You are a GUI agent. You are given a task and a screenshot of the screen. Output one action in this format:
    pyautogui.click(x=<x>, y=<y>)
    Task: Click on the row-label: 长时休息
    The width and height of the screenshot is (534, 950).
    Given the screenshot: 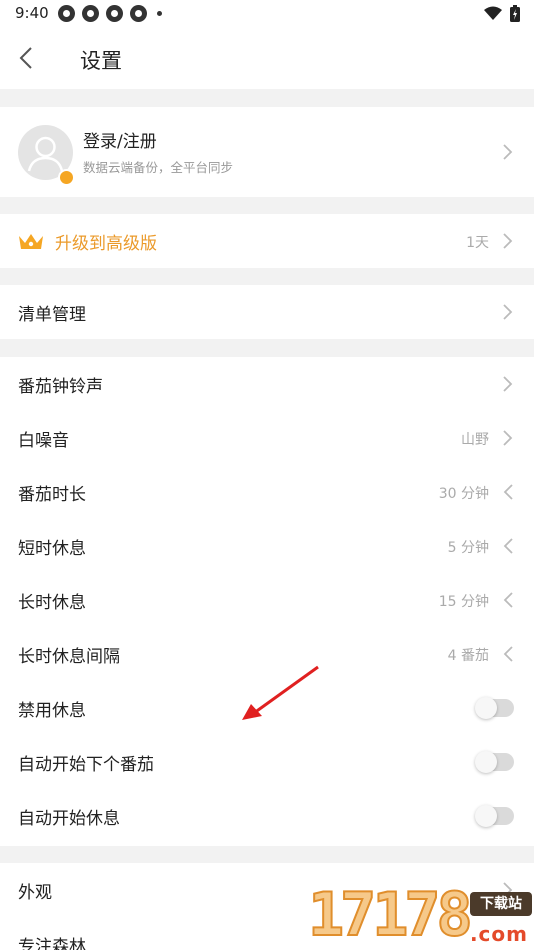 What is the action you would take?
    pyautogui.click(x=52, y=603)
    